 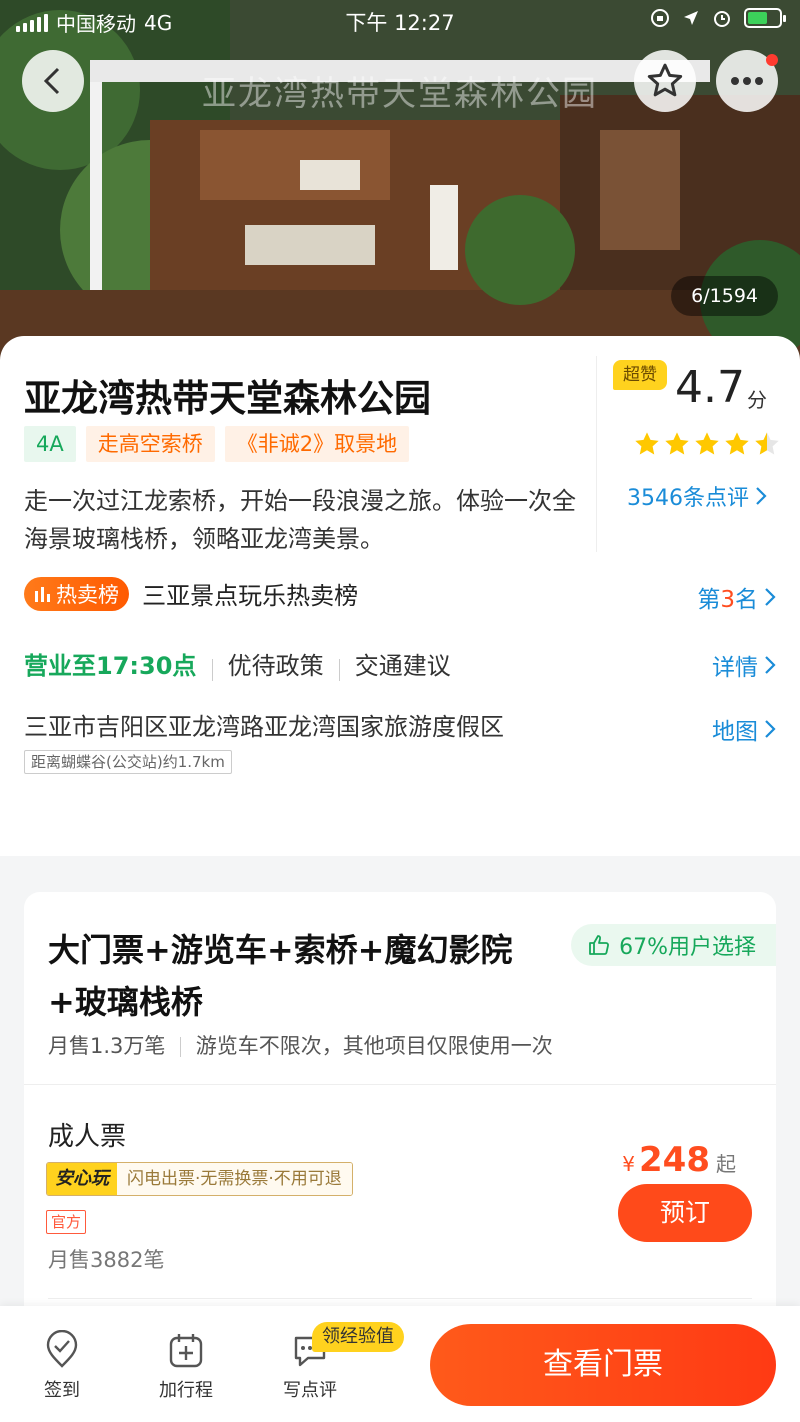 I want to click on rating-score: 4.7, so click(x=710, y=387).